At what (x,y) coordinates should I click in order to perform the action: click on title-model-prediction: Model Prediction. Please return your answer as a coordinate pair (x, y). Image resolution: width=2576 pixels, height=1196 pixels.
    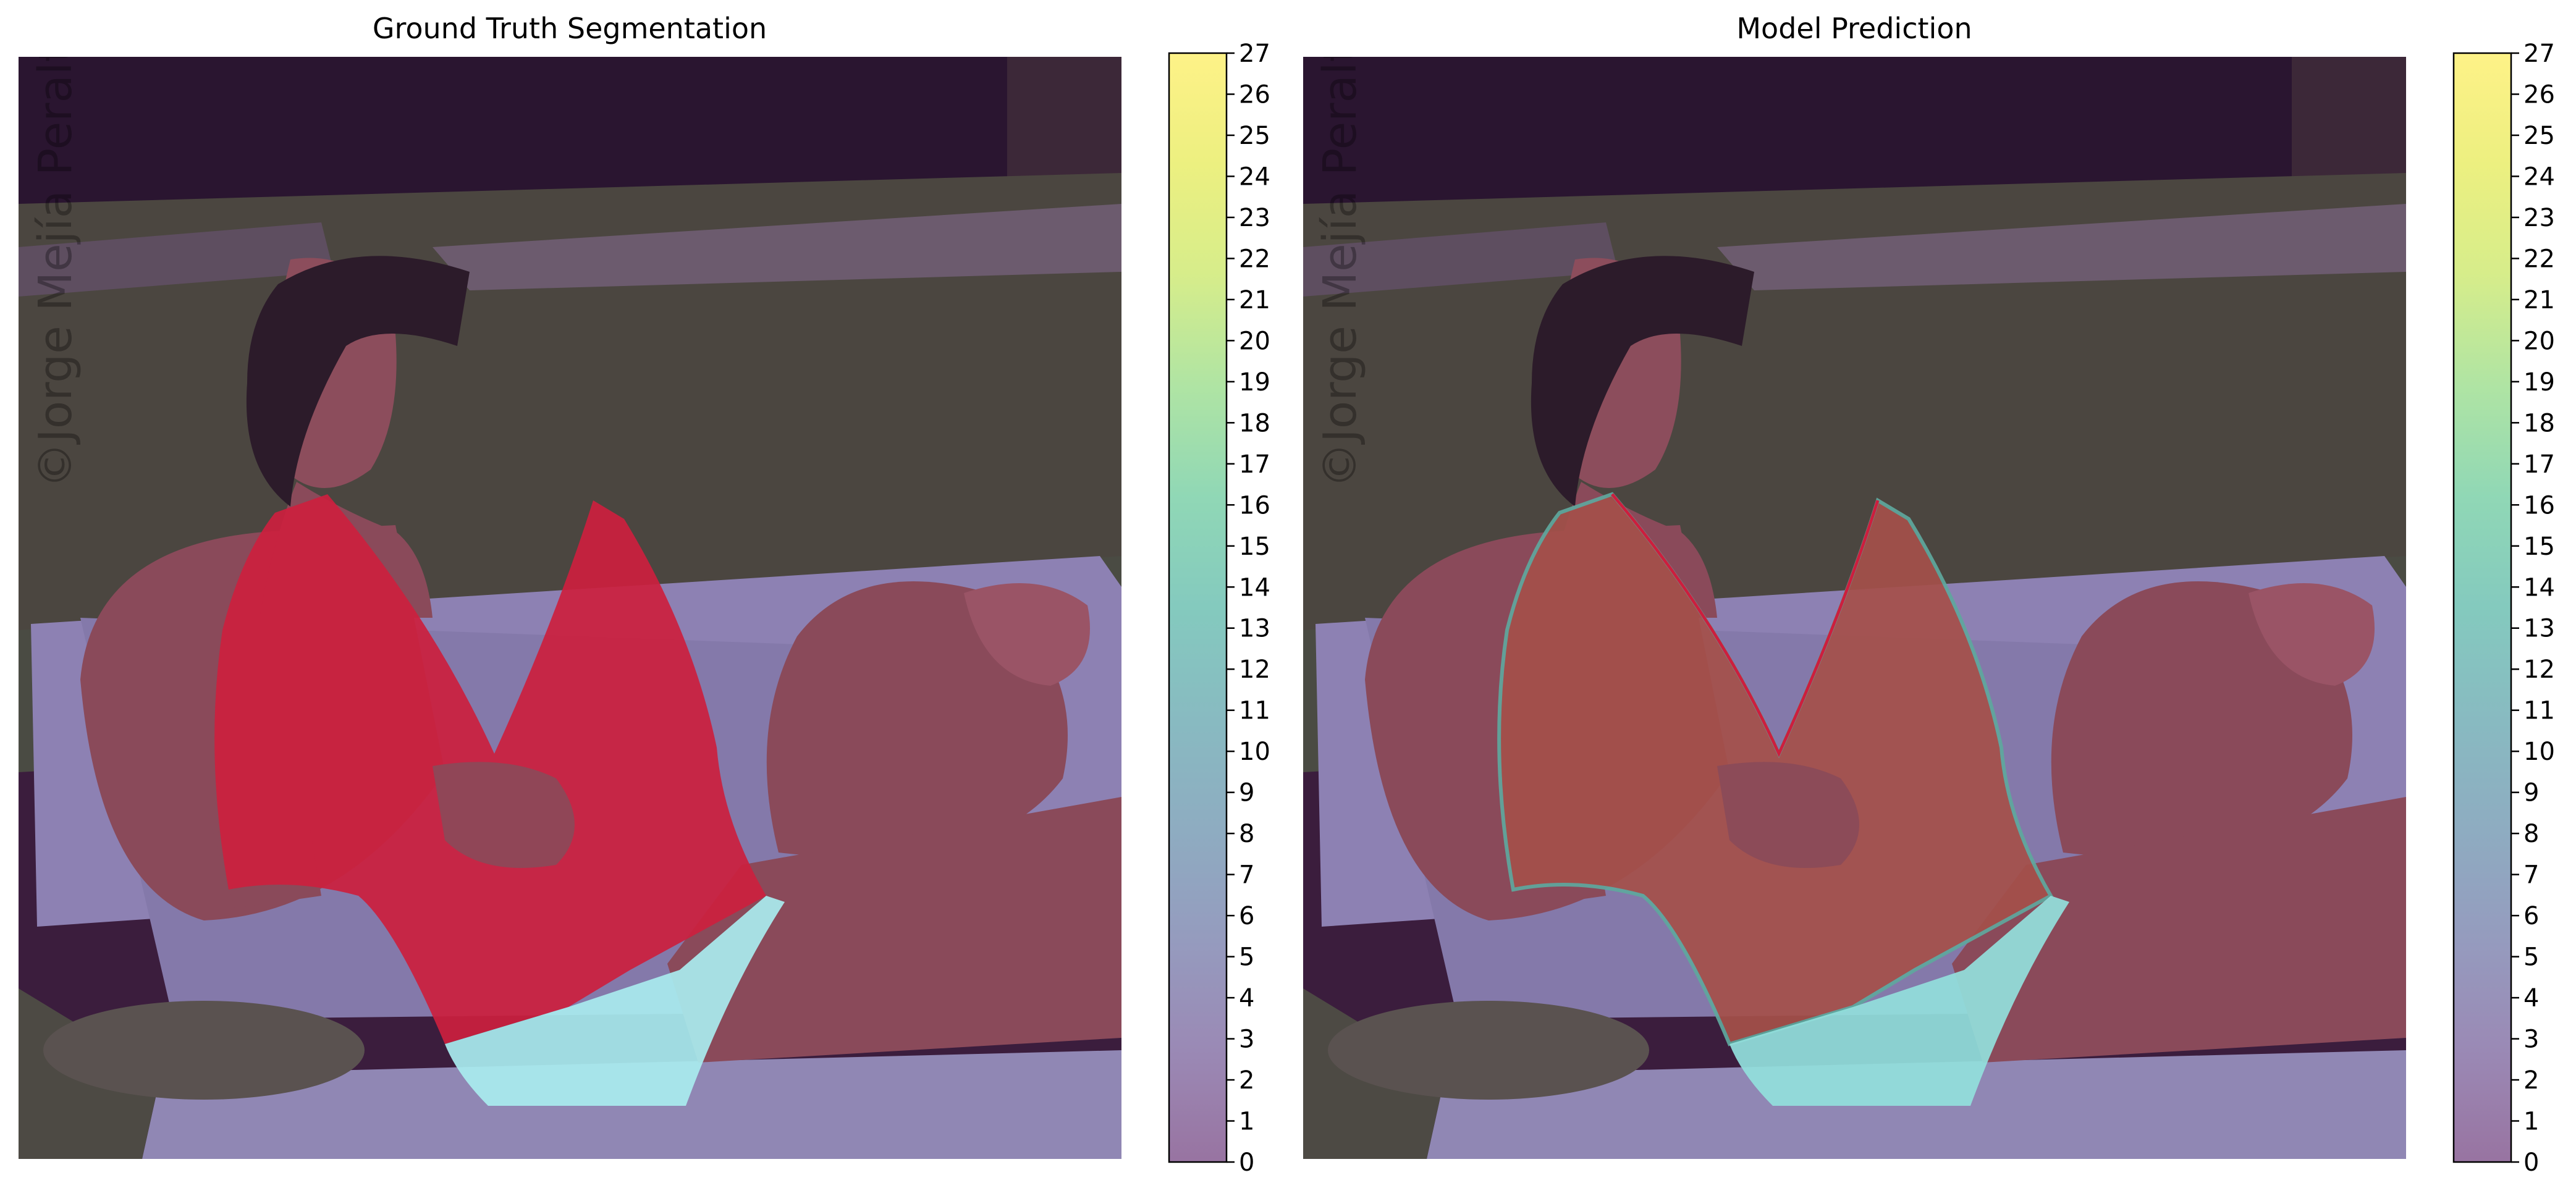
    Looking at the image, I should click on (1854, 28).